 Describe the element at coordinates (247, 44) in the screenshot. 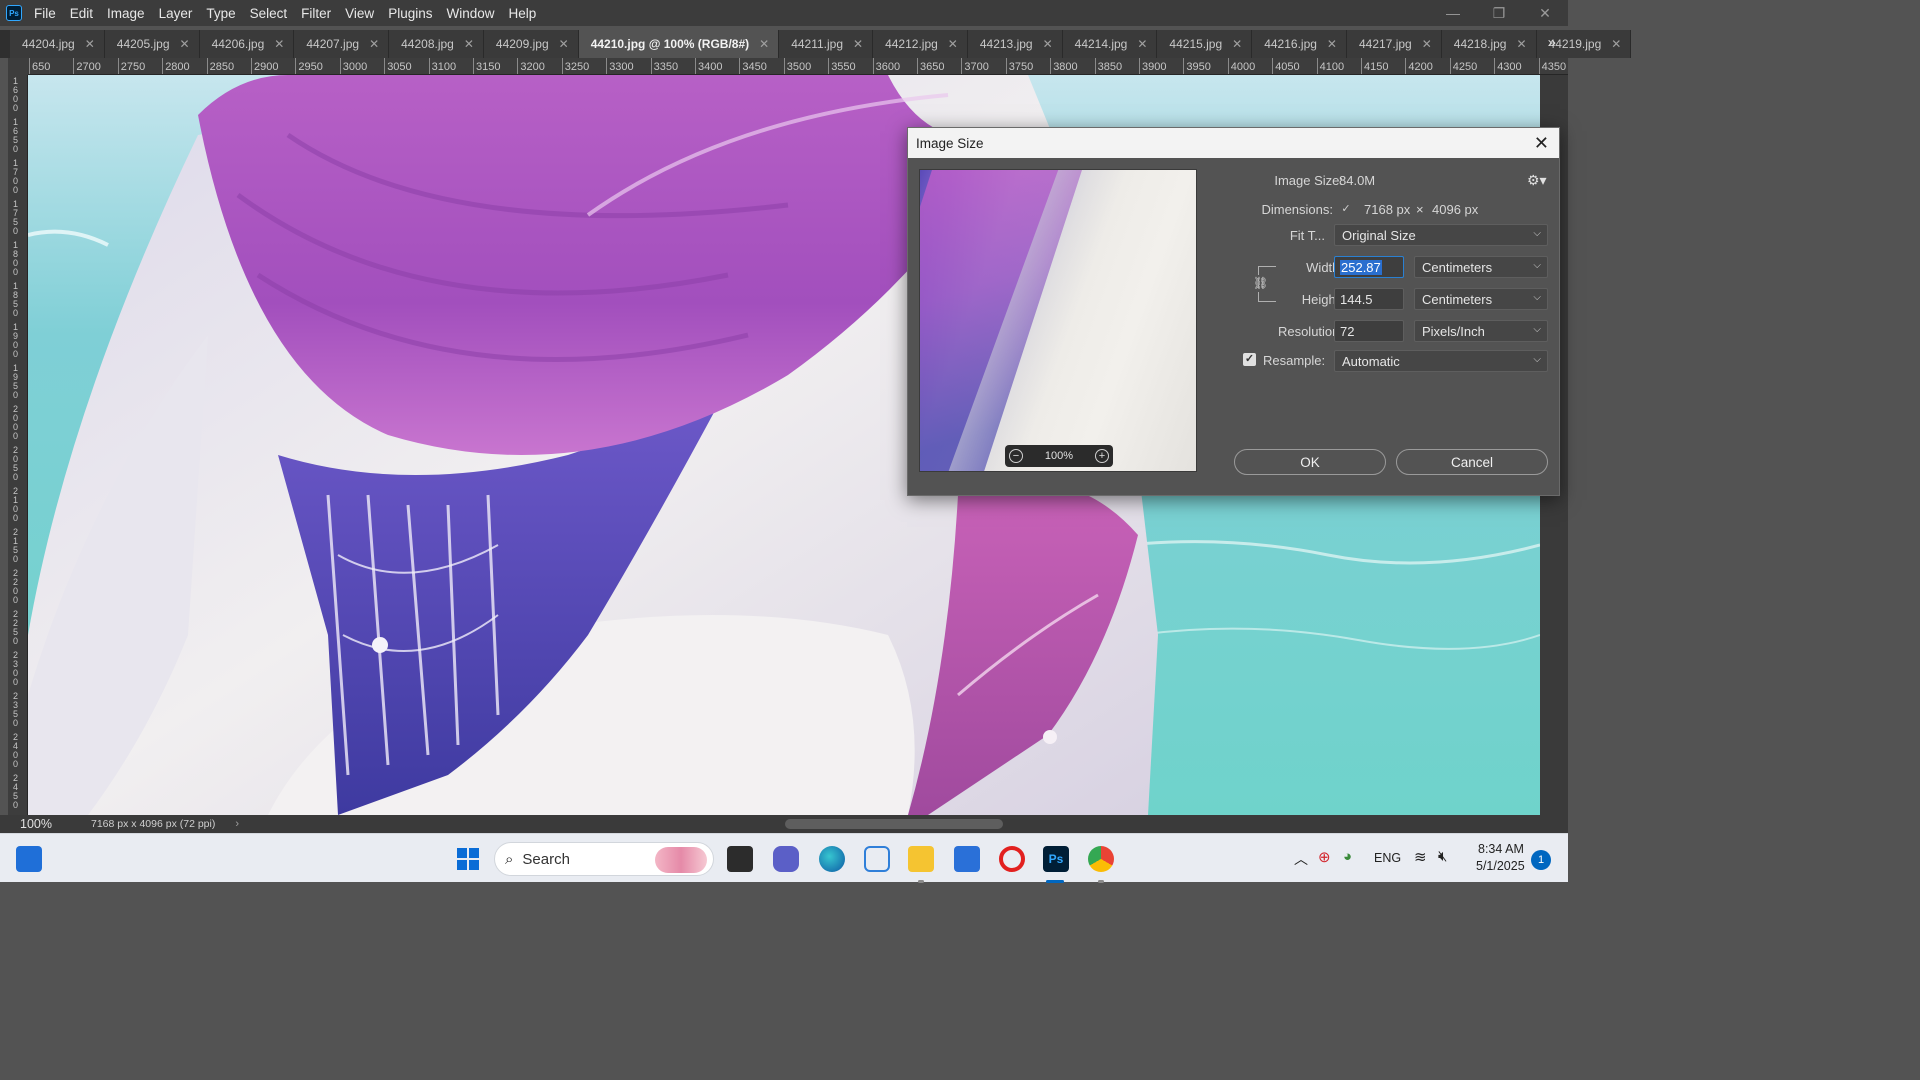

I see `tab-document: 44206.jpg ✕` at that location.